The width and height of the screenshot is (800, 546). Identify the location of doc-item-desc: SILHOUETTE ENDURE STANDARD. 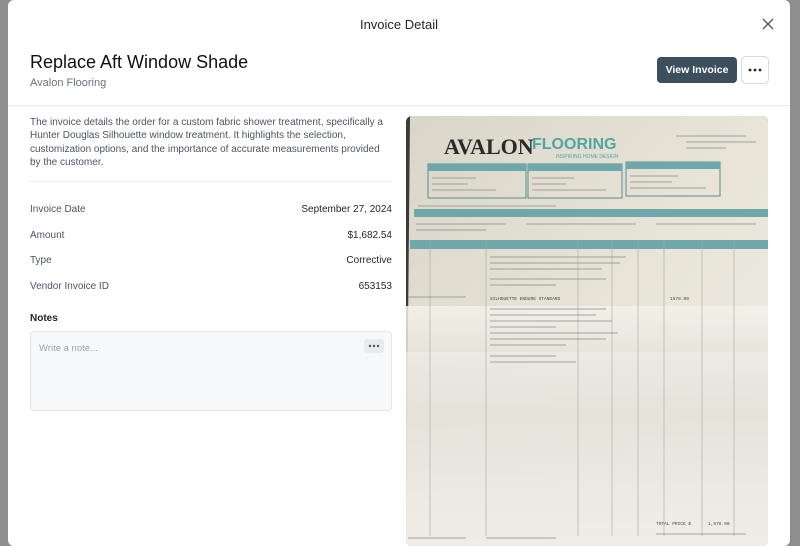
(525, 299).